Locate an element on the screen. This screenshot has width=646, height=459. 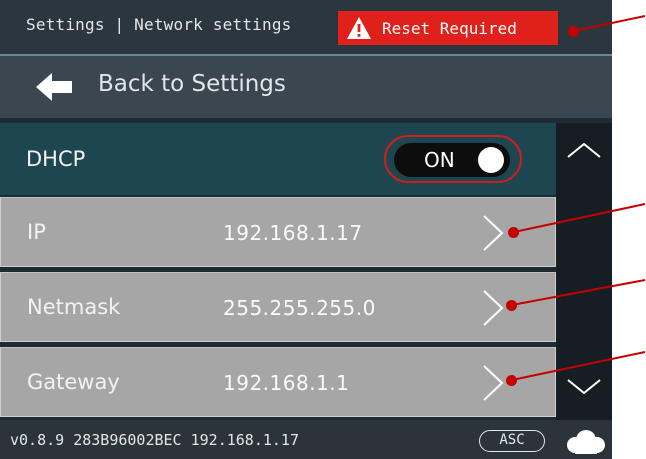
gateway-row: Gateway 192.168.1.1 is located at coordinates (278, 382).